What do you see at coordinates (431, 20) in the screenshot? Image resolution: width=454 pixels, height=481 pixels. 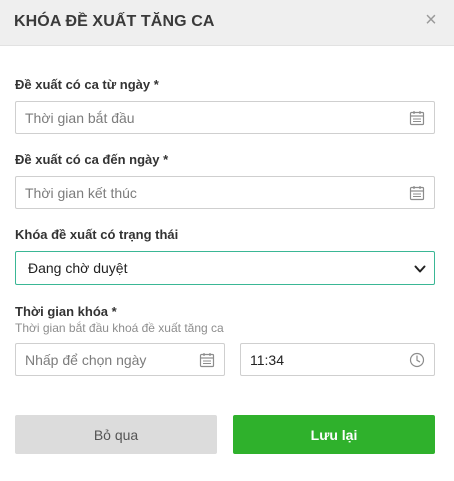 I see `close-icon: ×` at bounding box center [431, 20].